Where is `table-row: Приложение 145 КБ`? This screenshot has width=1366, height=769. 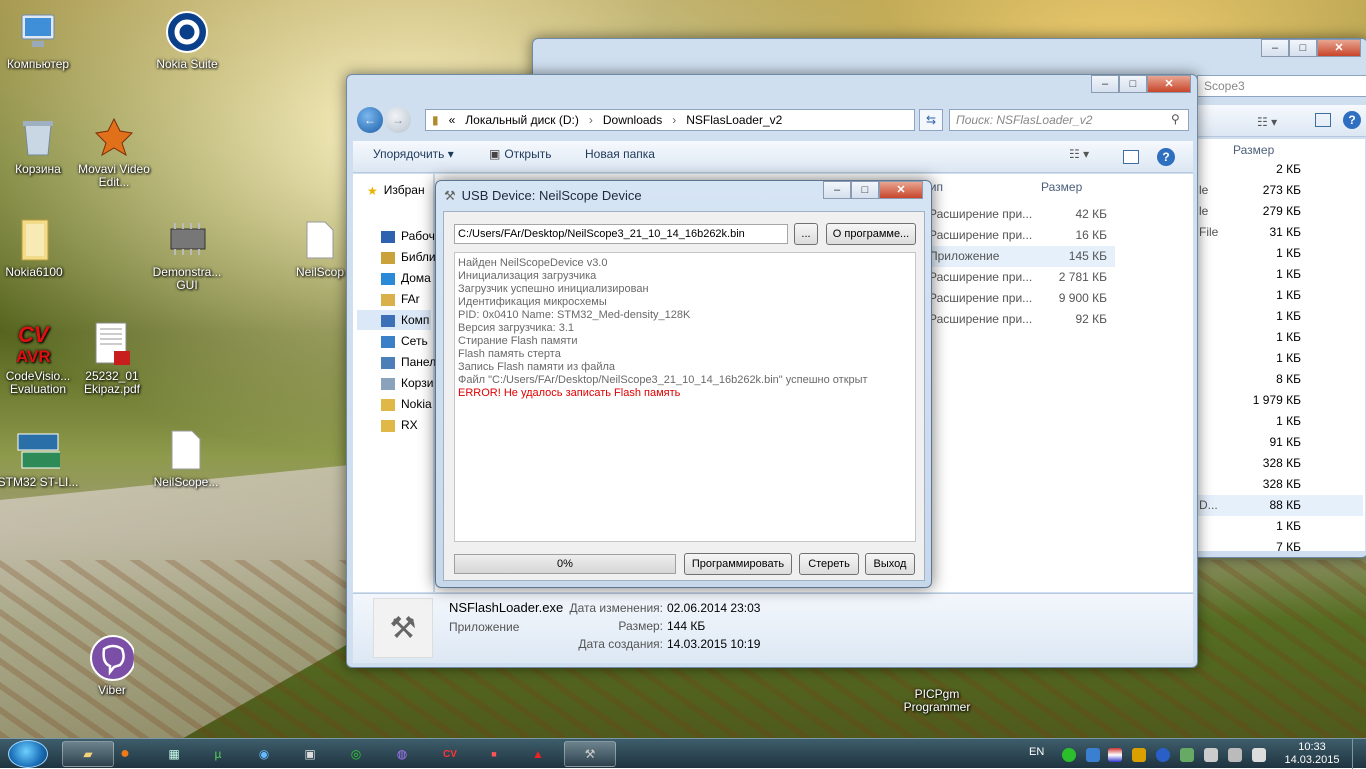 table-row: Приложение 145 КБ is located at coordinates (1020, 256).